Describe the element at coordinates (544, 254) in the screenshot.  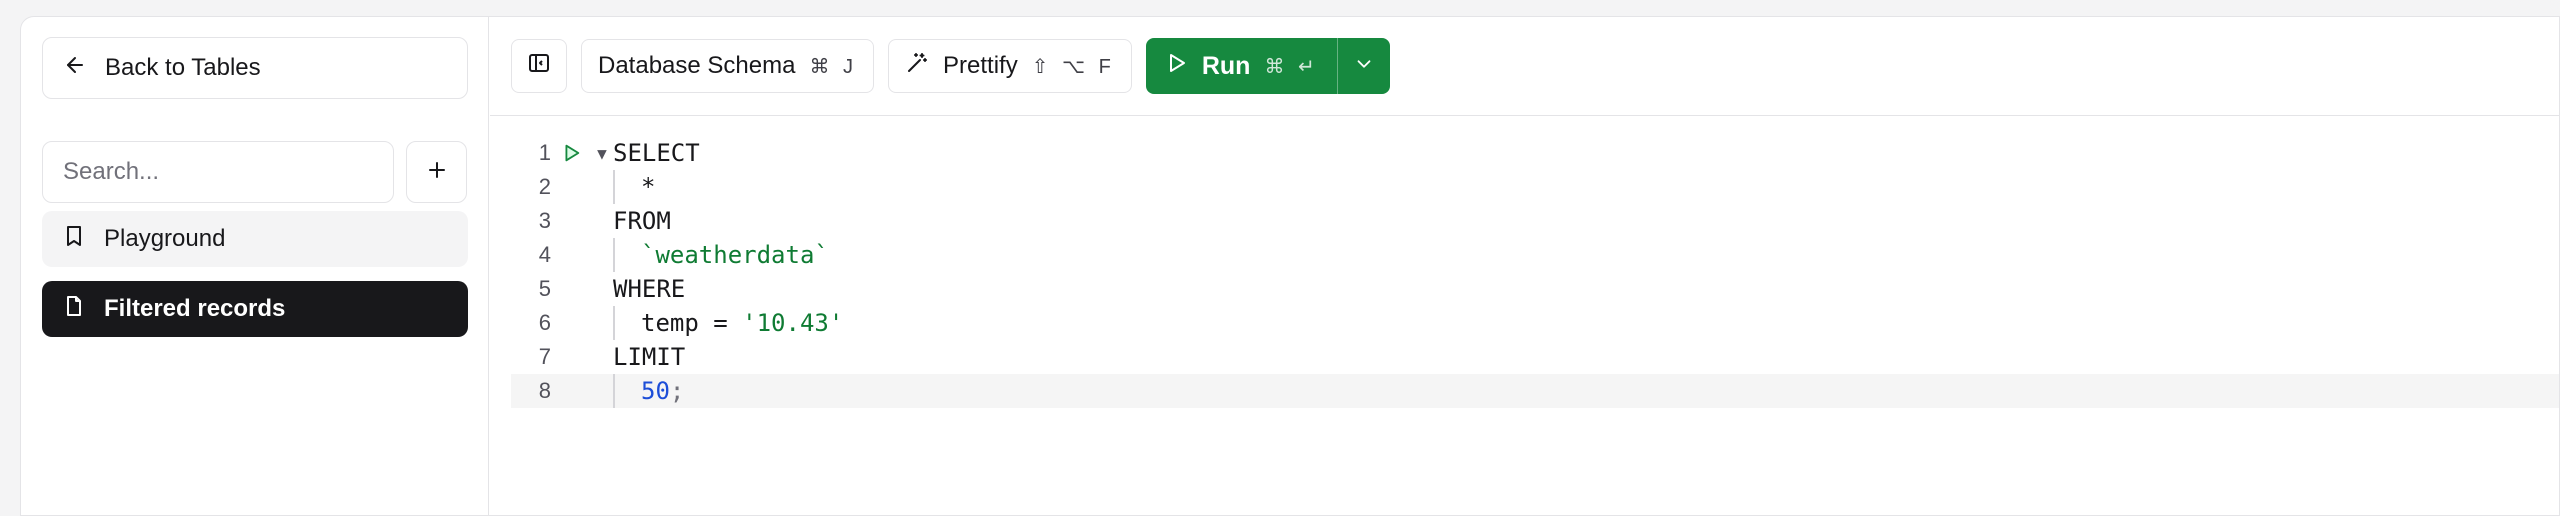
I see `line-number: 4` at that location.